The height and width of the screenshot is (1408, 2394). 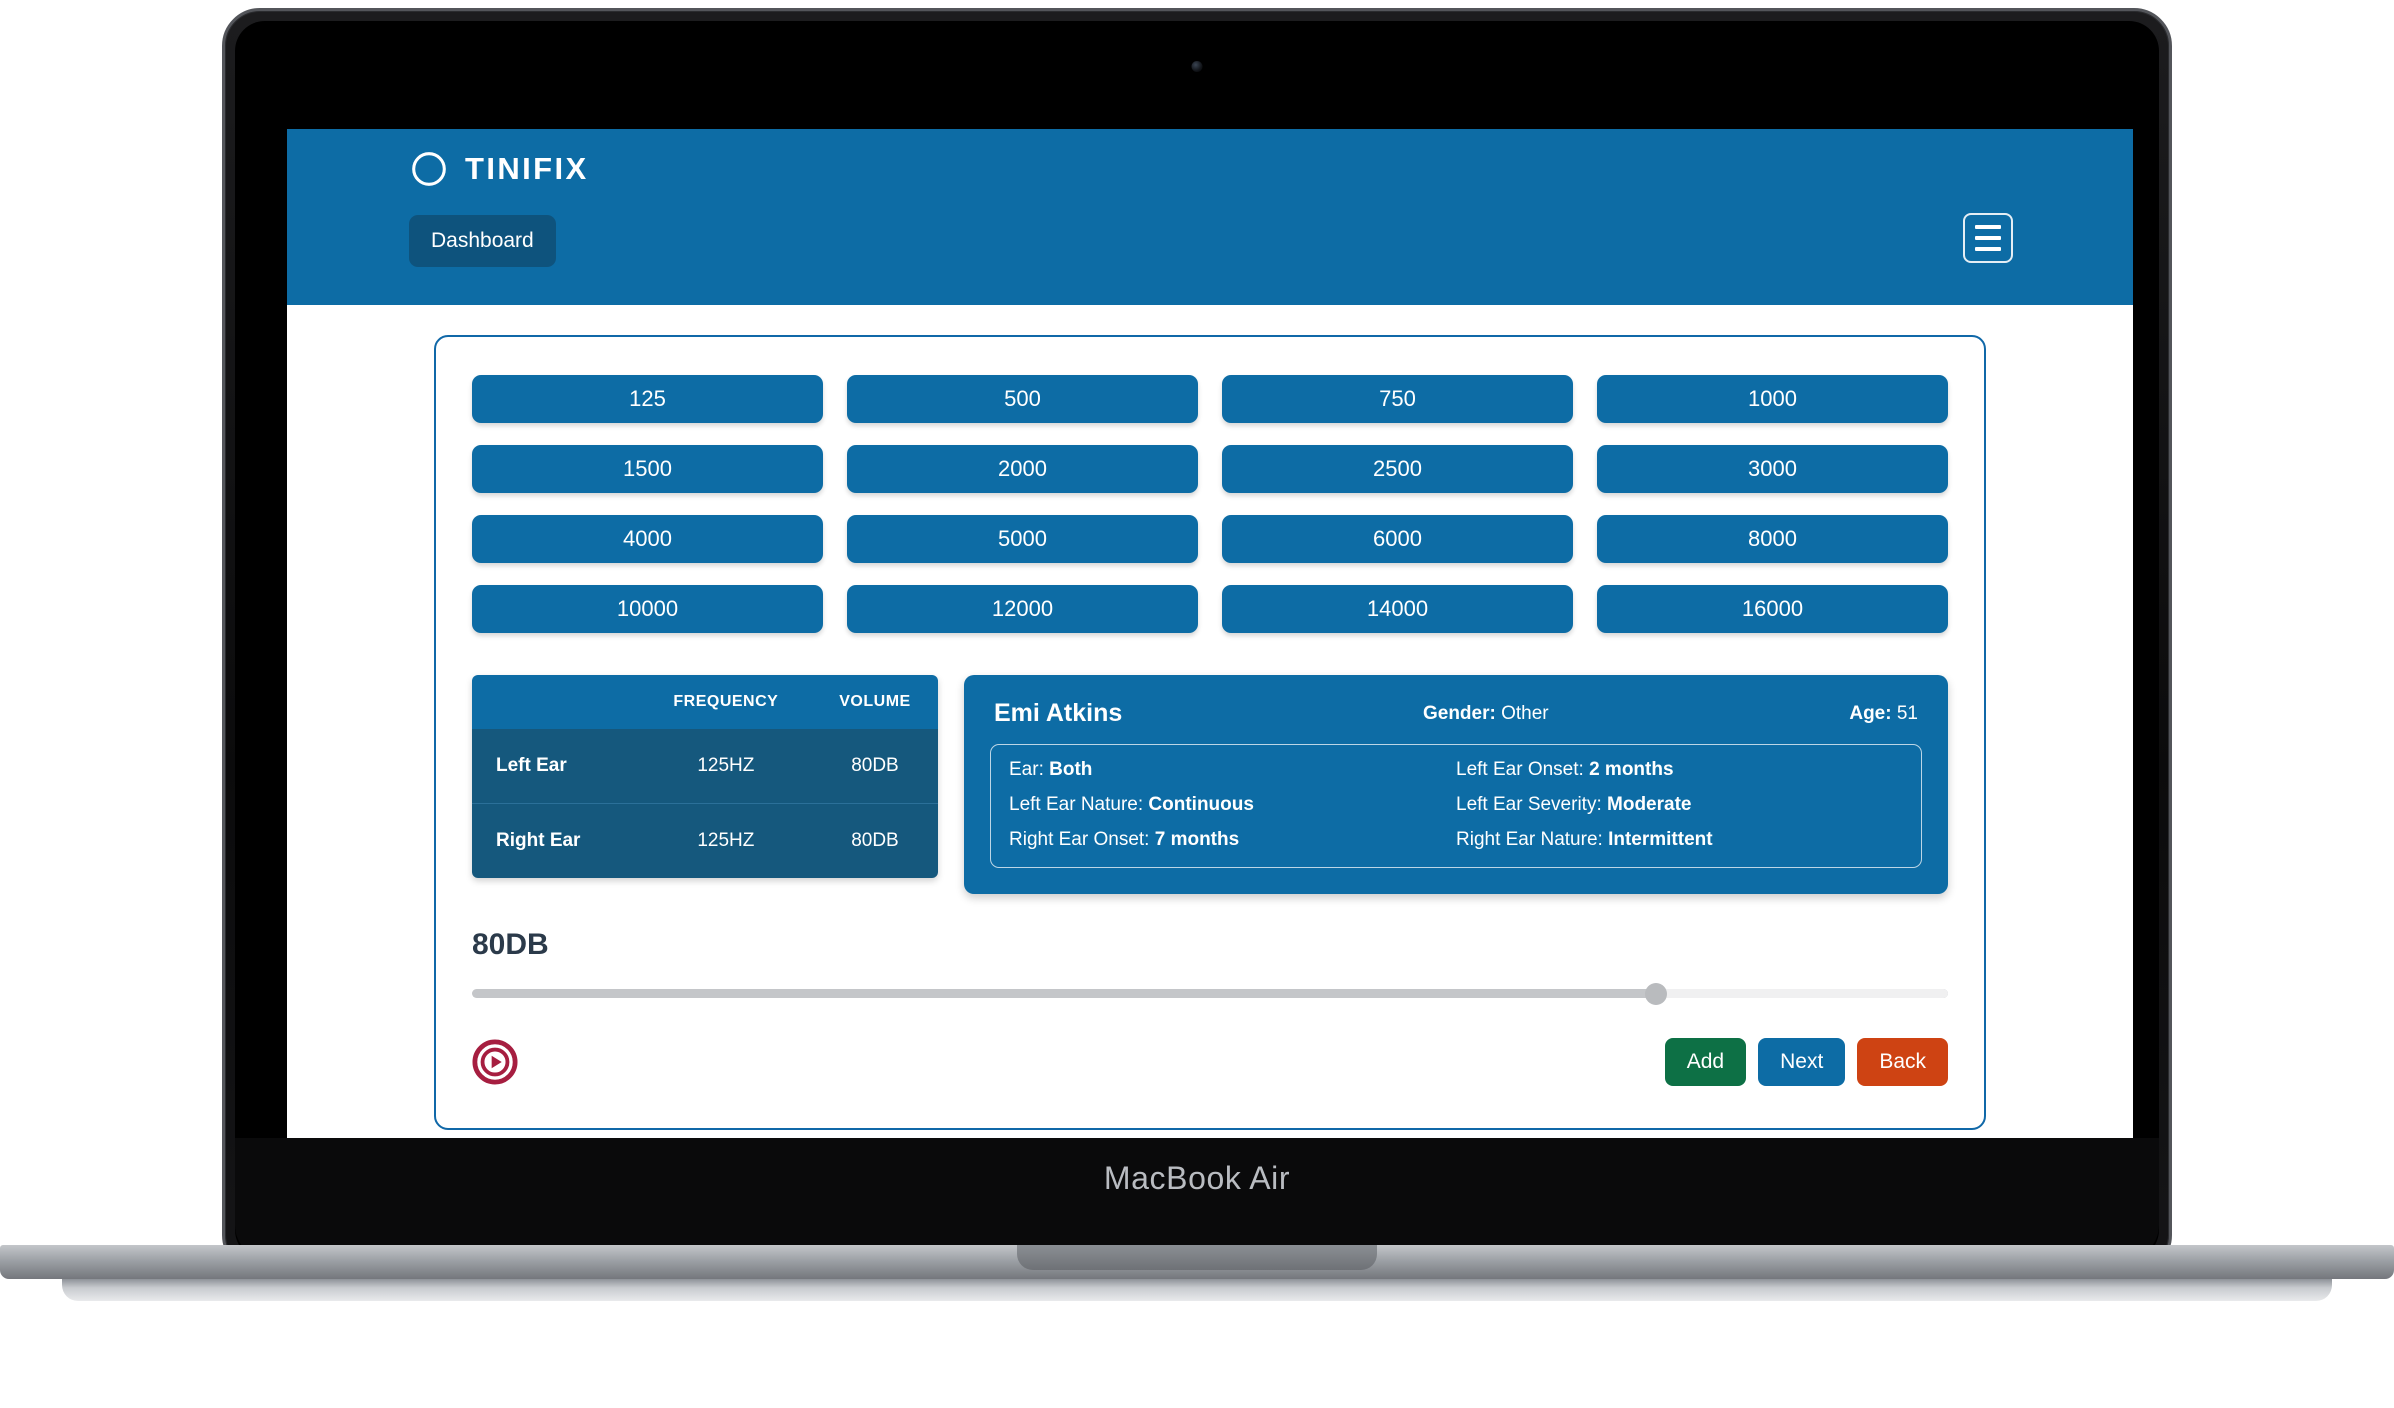 I want to click on frequency-button: 5000, so click(x=1022, y=539).